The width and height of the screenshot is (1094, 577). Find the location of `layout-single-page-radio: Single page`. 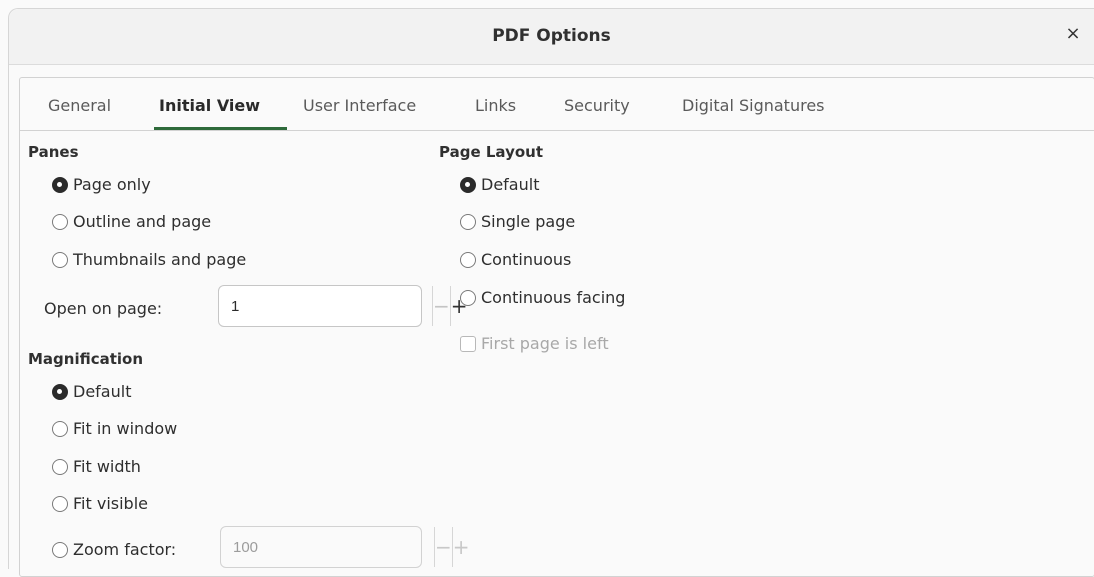

layout-single-page-radio: Single page is located at coordinates (517, 221).